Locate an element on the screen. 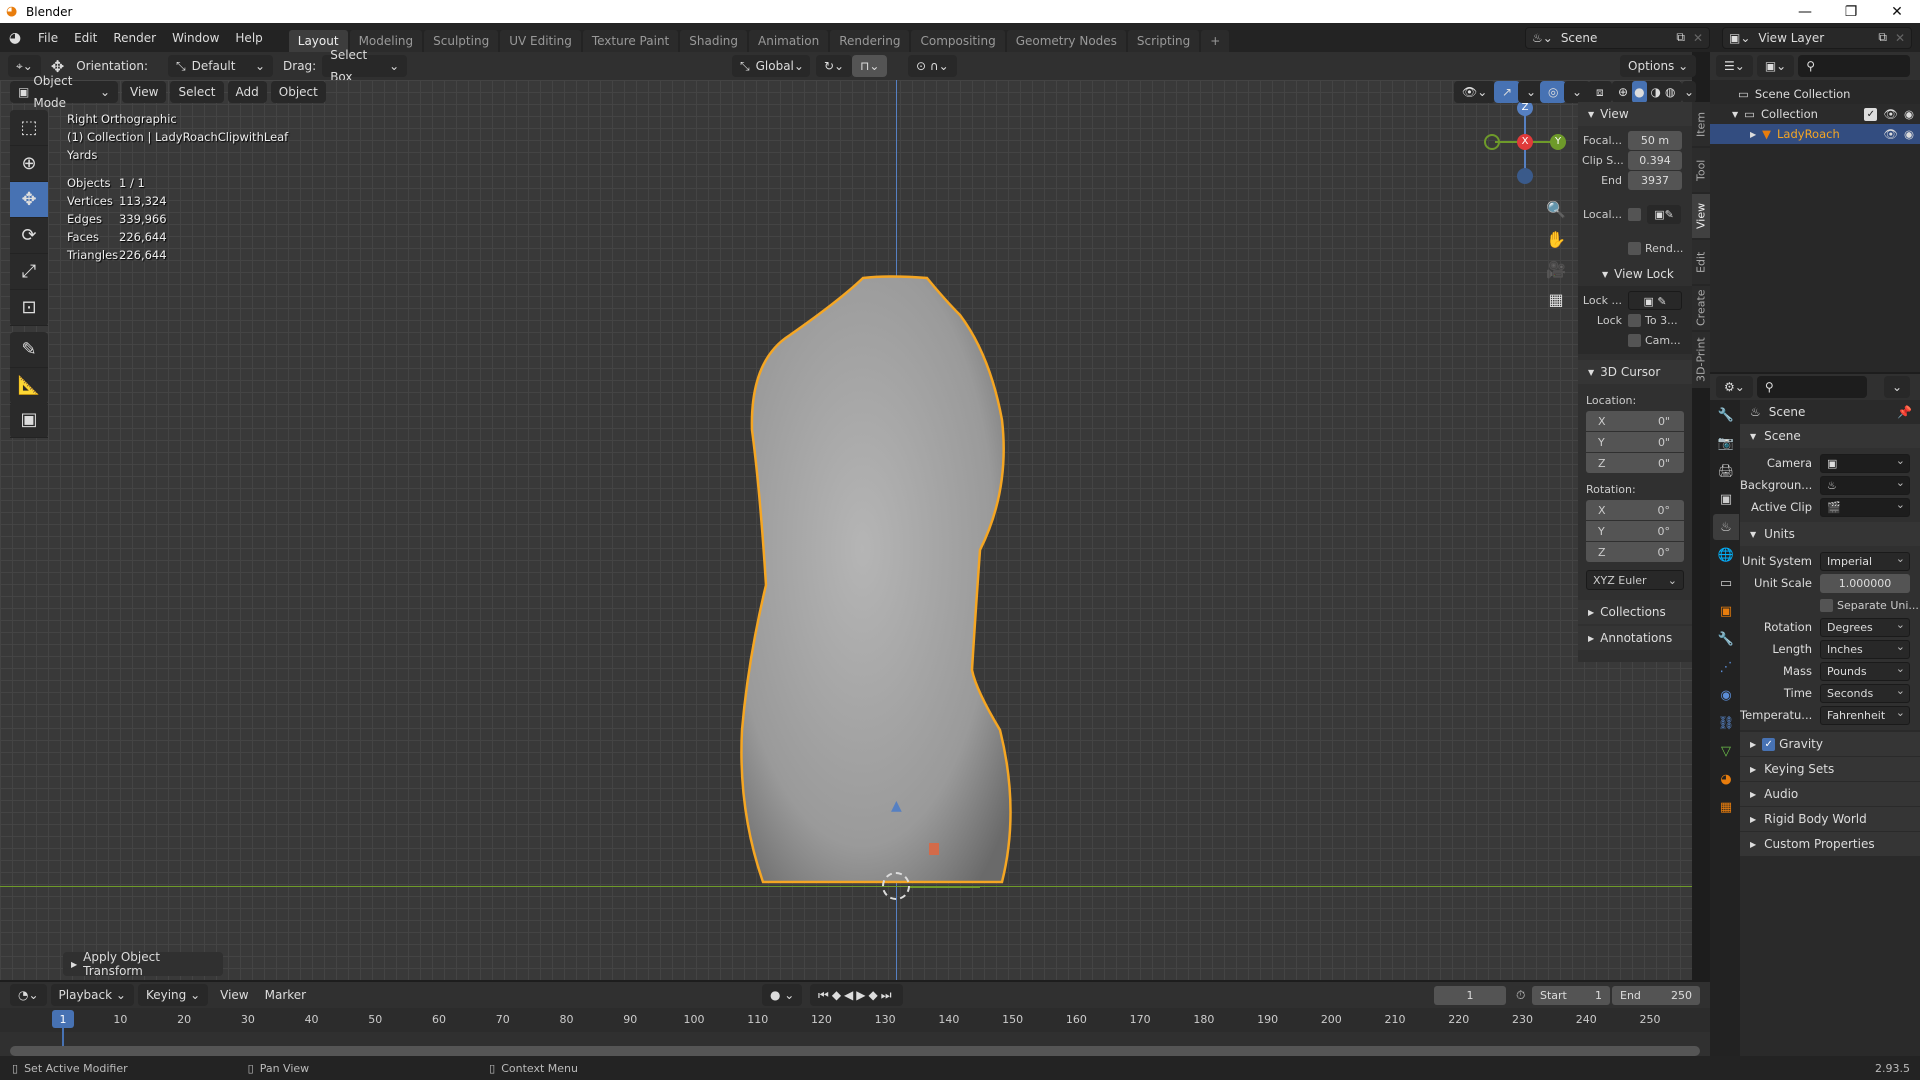  tab-texture-paint: Texture Paint is located at coordinates (630, 41).